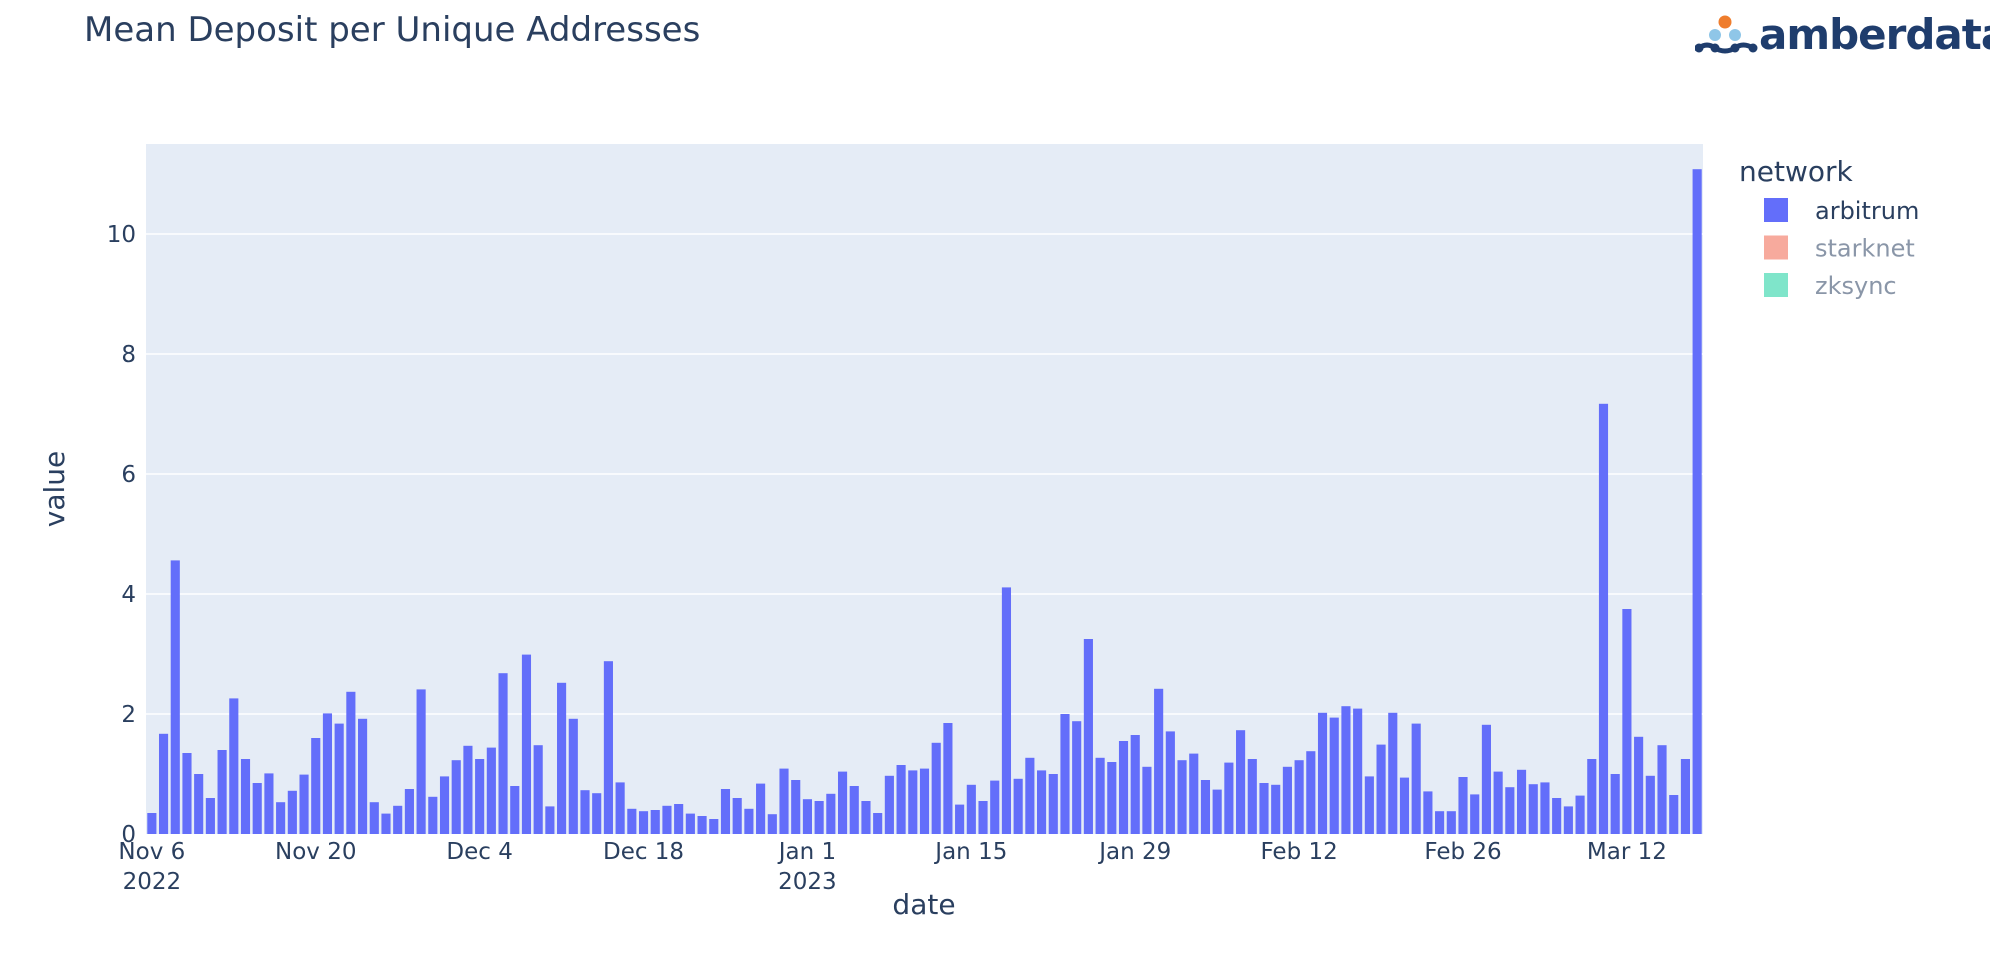 The height and width of the screenshot is (970, 1990). What do you see at coordinates (1856, 286) in the screenshot?
I see `legend-label-zksync: zksync` at bounding box center [1856, 286].